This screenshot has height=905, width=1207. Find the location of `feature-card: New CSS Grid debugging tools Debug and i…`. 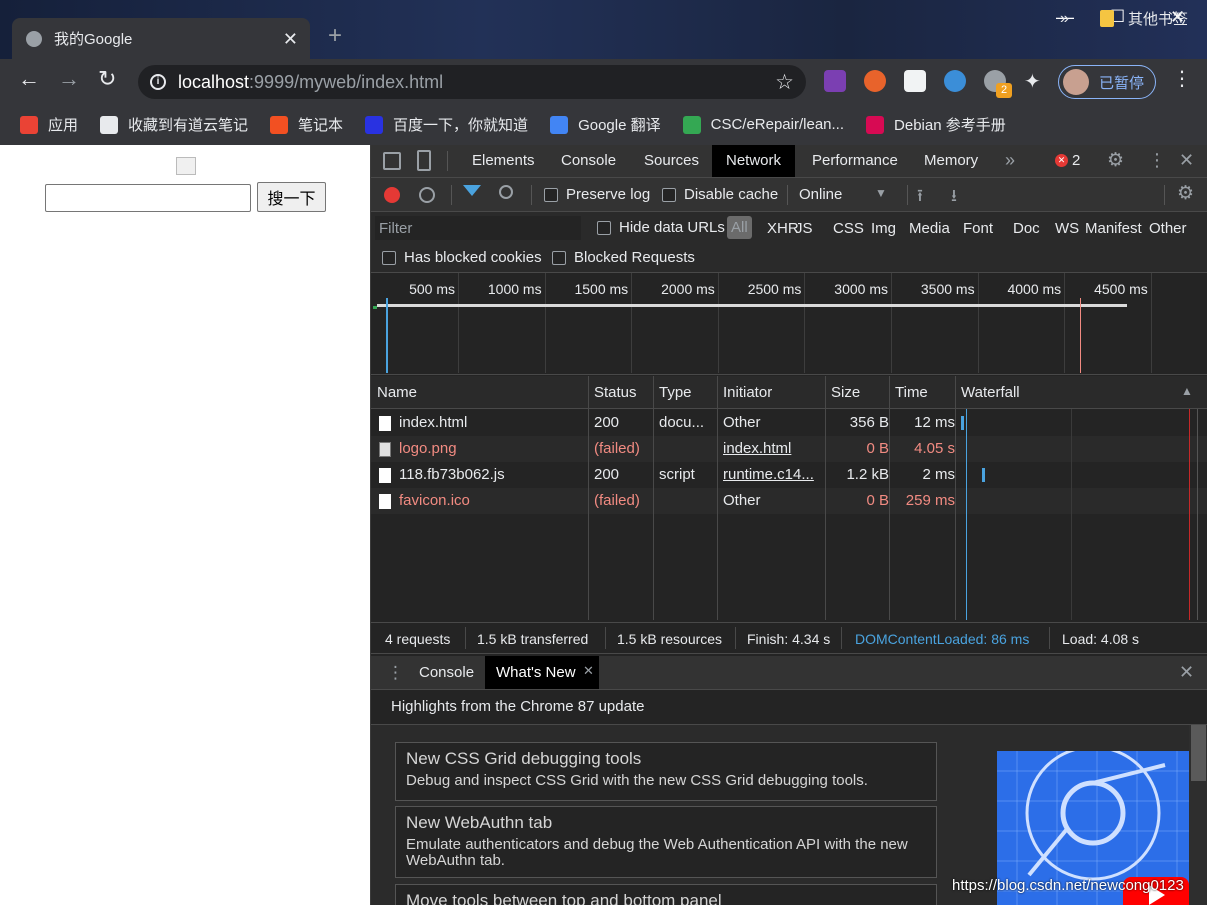

feature-card: New CSS Grid debugging tools Debug and i… is located at coordinates (666, 771).